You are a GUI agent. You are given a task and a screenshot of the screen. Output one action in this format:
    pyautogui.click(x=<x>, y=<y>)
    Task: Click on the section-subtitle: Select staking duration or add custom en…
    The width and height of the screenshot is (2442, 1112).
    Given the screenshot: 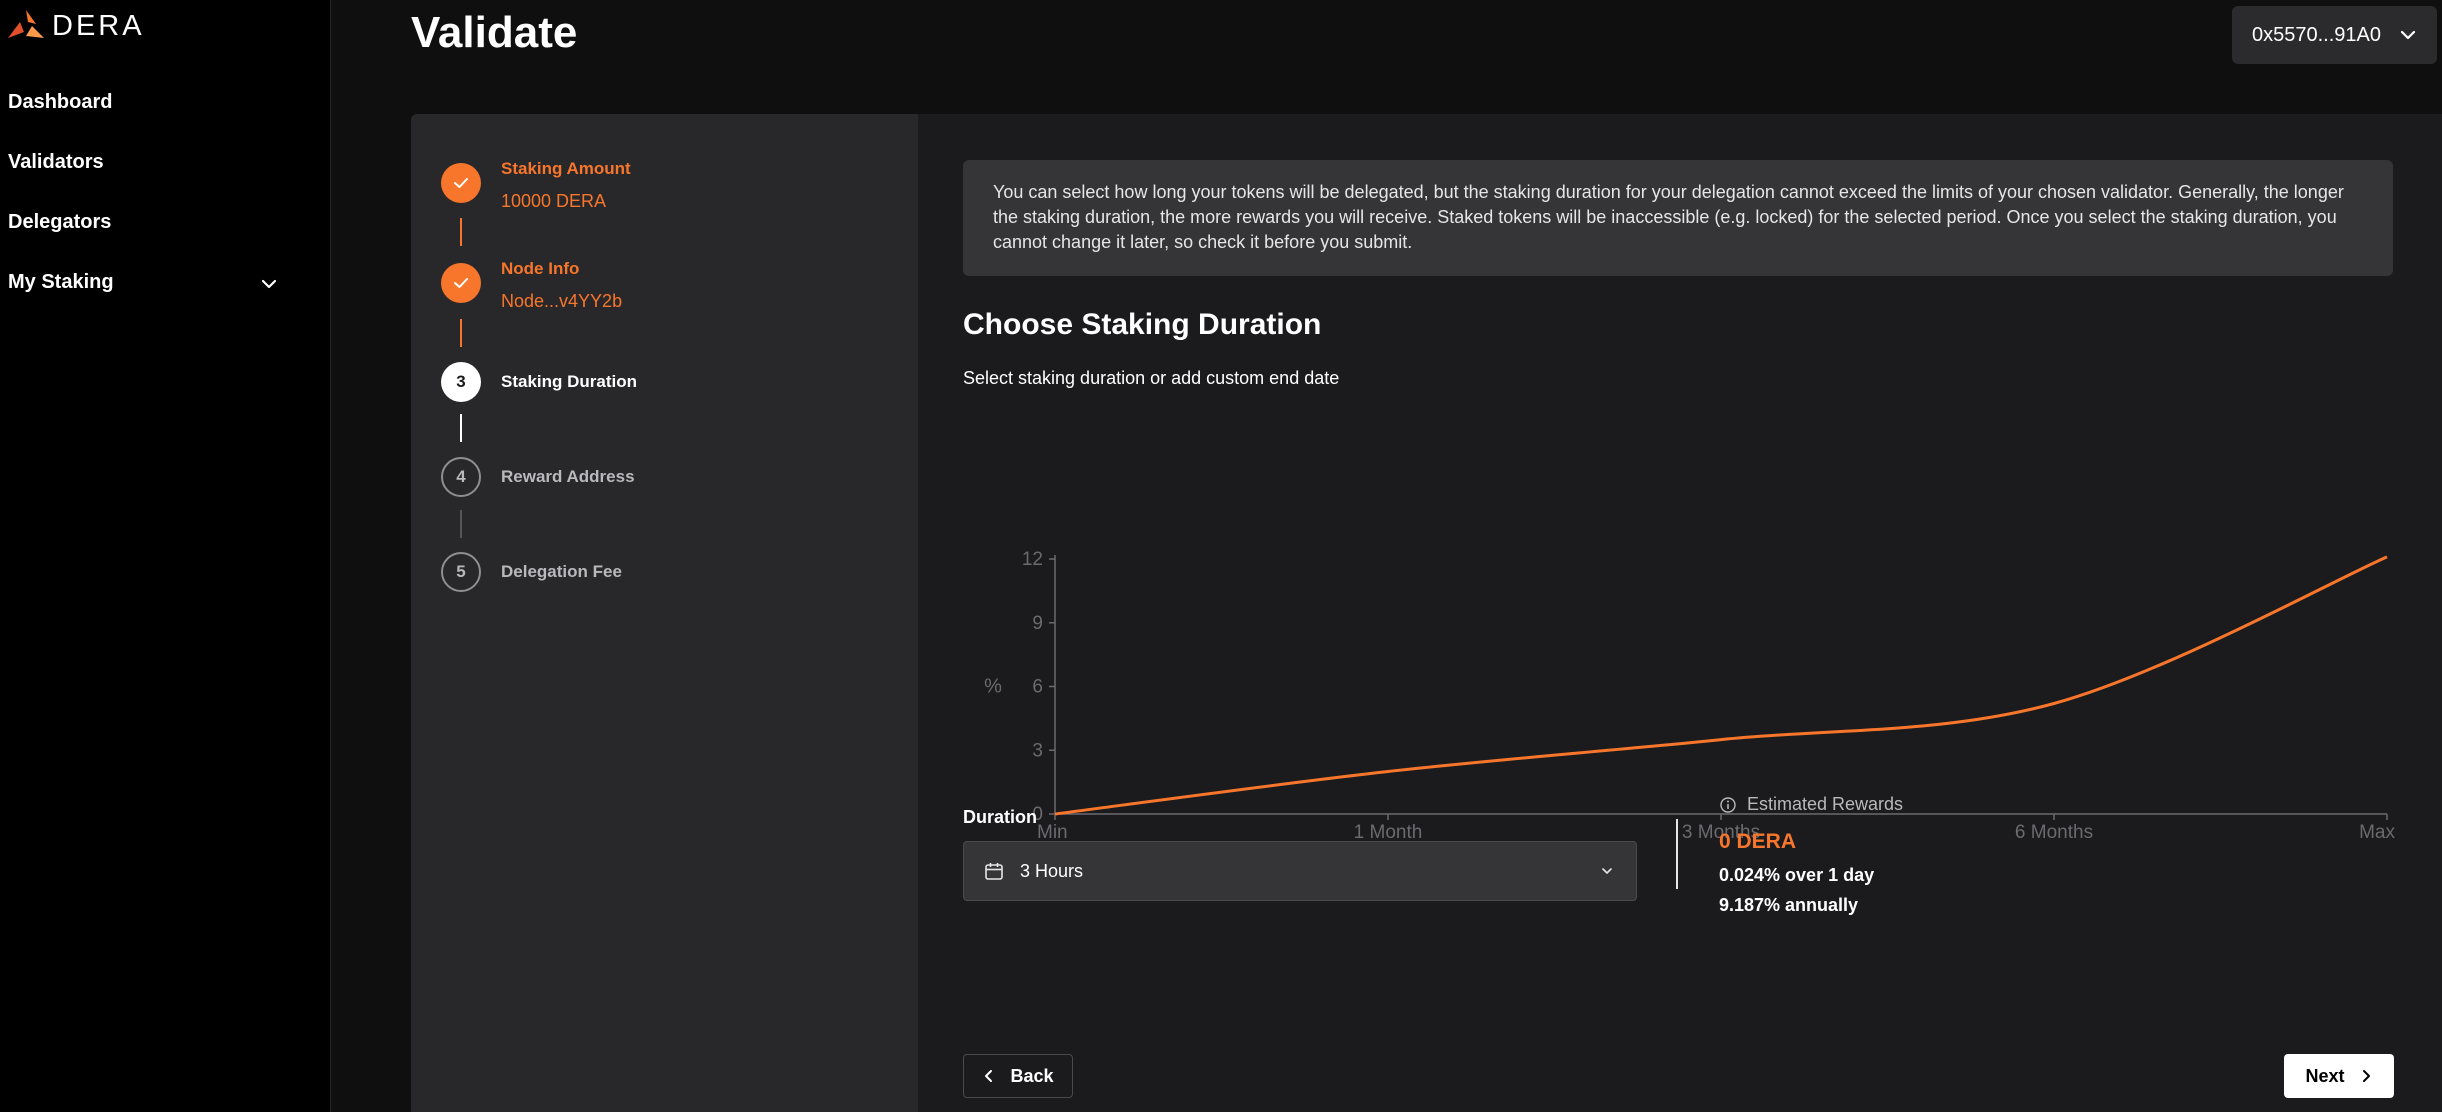 What is the action you would take?
    pyautogui.click(x=1151, y=378)
    